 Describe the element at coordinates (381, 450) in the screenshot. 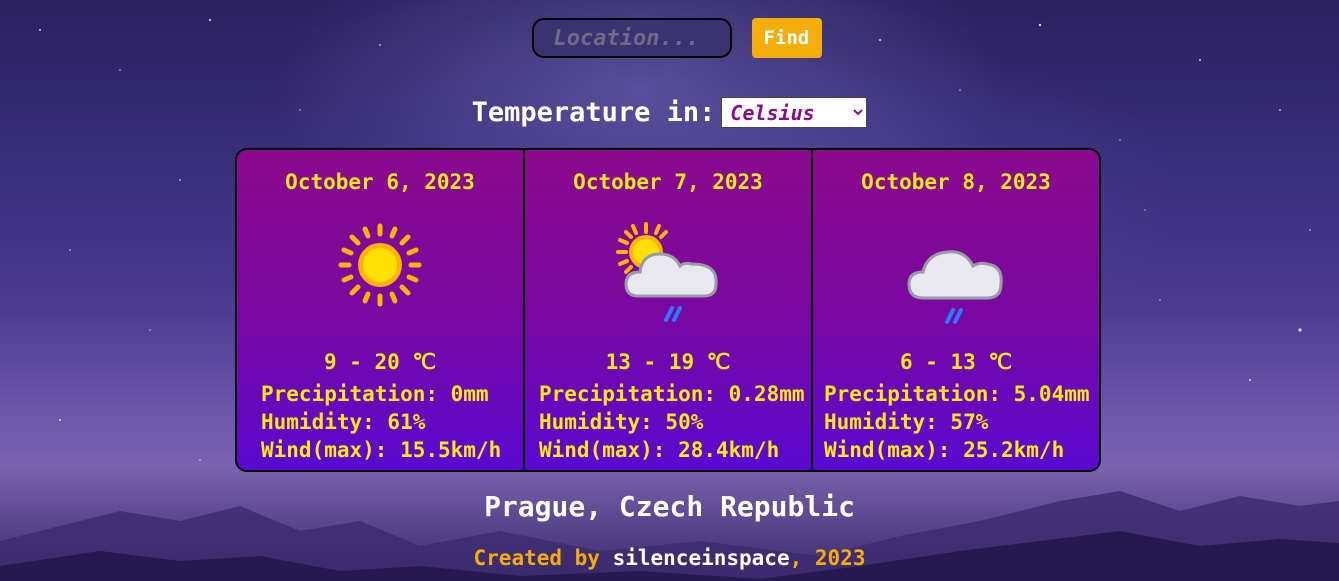

I see `wind-stat: Wind(max): 15.5km/h` at that location.